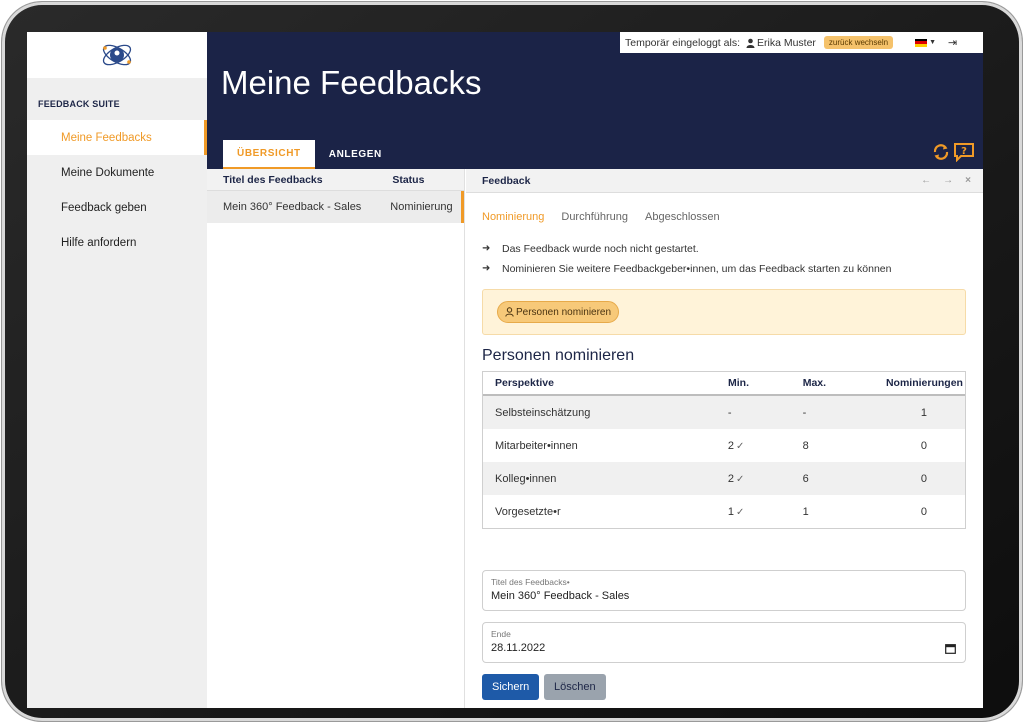 The height and width of the screenshot is (723, 1024). I want to click on sidebar-item-feedback-geben: Feedback geben, so click(117, 207).